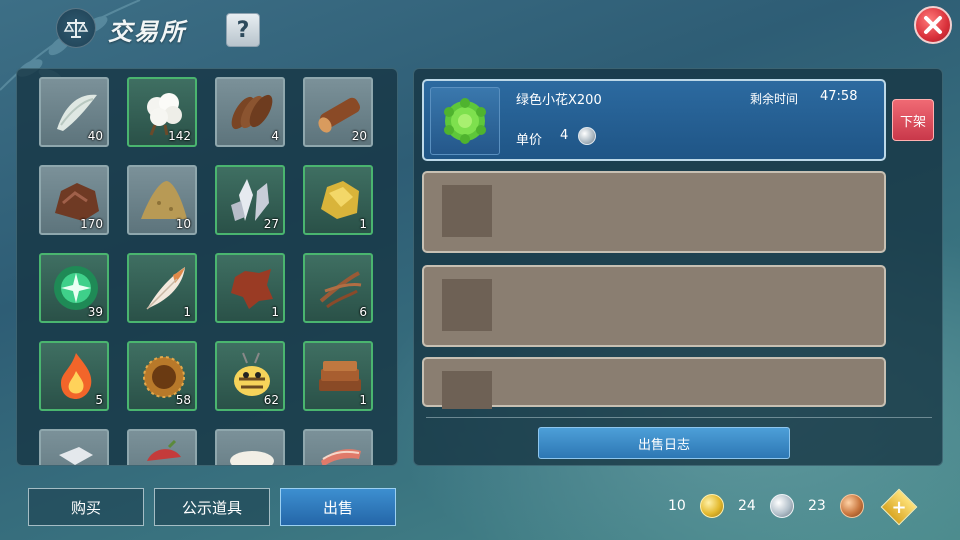 Image resolution: width=960 pixels, height=540 pixels. What do you see at coordinates (654, 120) in the screenshot?
I see `listing-item-active: 绿色小花X200 剩余时间 47:58 单价 4` at bounding box center [654, 120].